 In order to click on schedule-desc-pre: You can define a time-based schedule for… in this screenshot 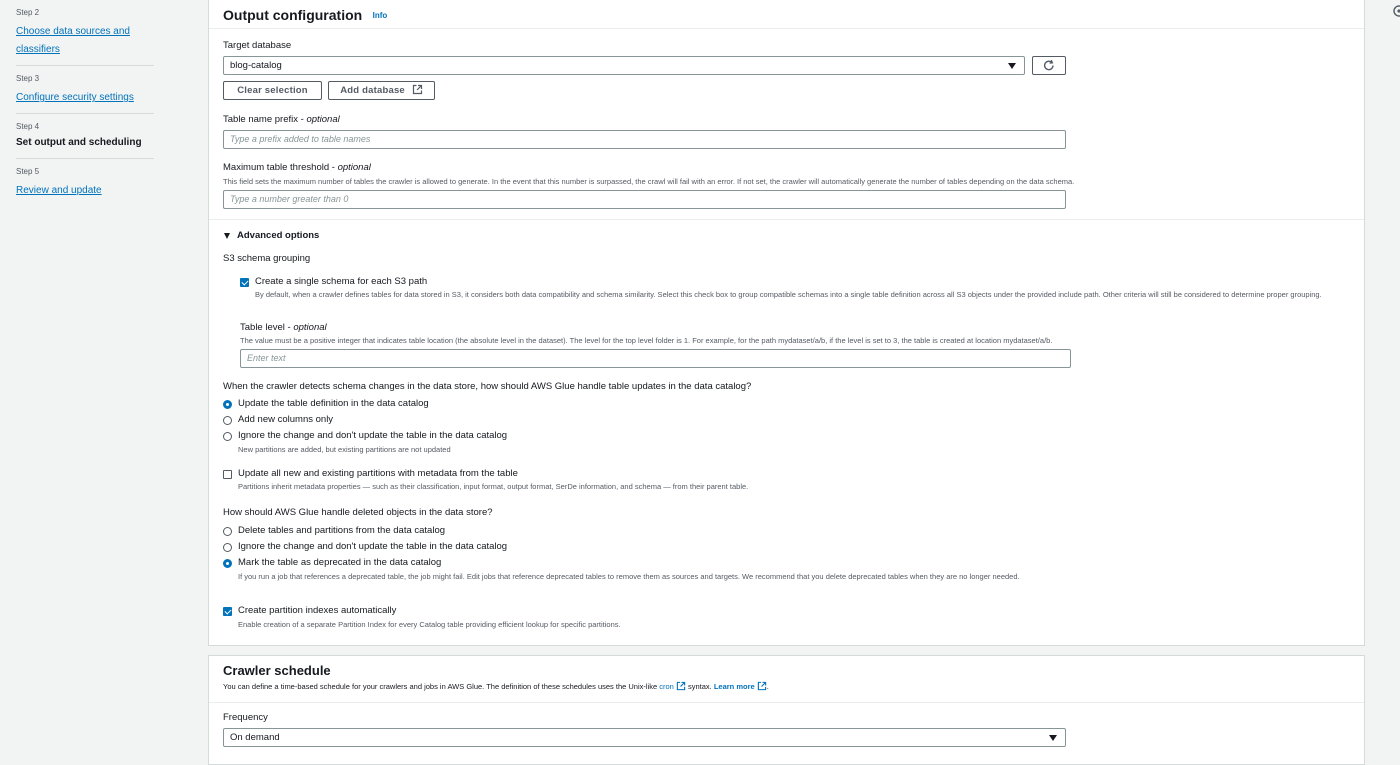, I will do `click(441, 686)`.